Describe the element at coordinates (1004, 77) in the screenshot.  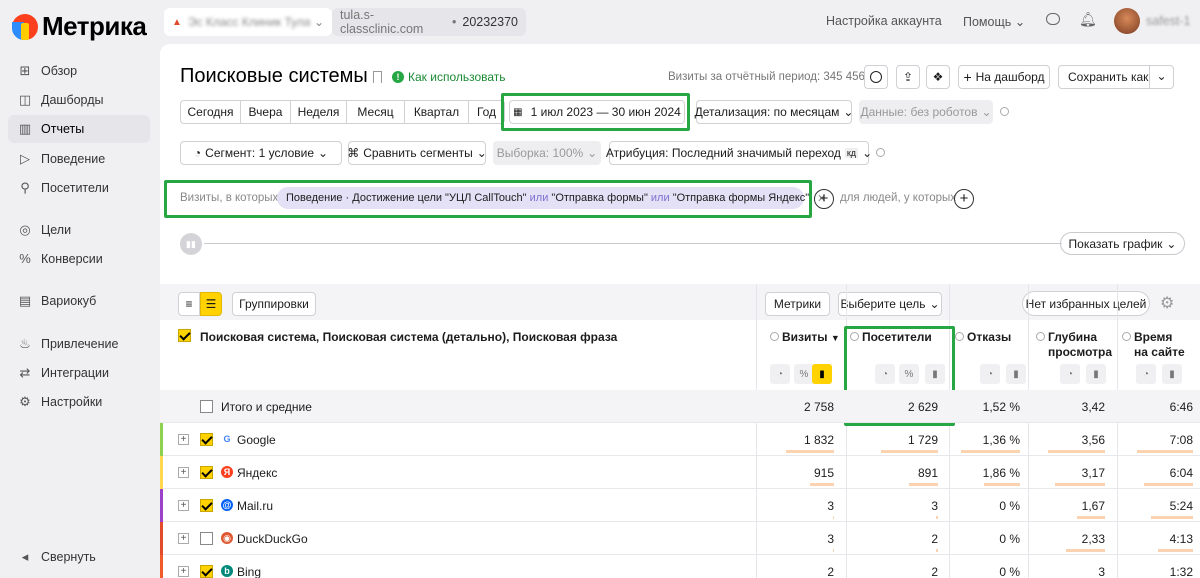
I see `to-dashboard-button: + На дашборд` at that location.